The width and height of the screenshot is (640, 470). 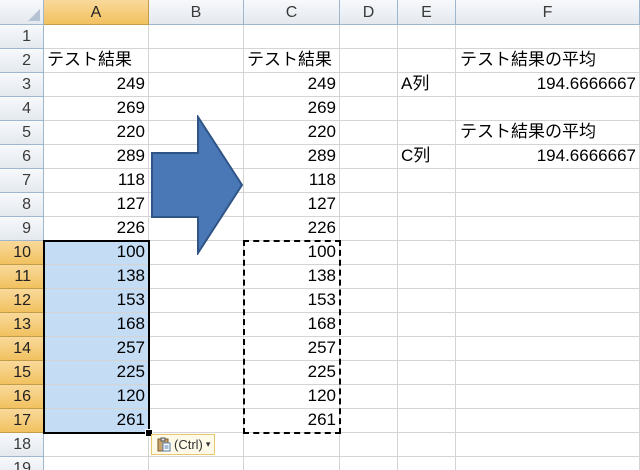 What do you see at coordinates (22, 12) in the screenshot?
I see `select-all-corner` at bounding box center [22, 12].